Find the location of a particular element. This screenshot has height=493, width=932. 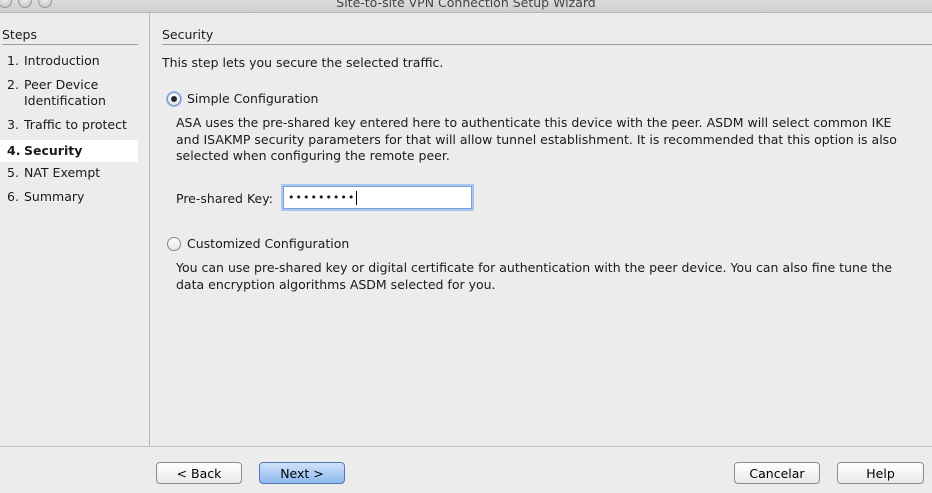

section-heading: Security is located at coordinates (188, 34).